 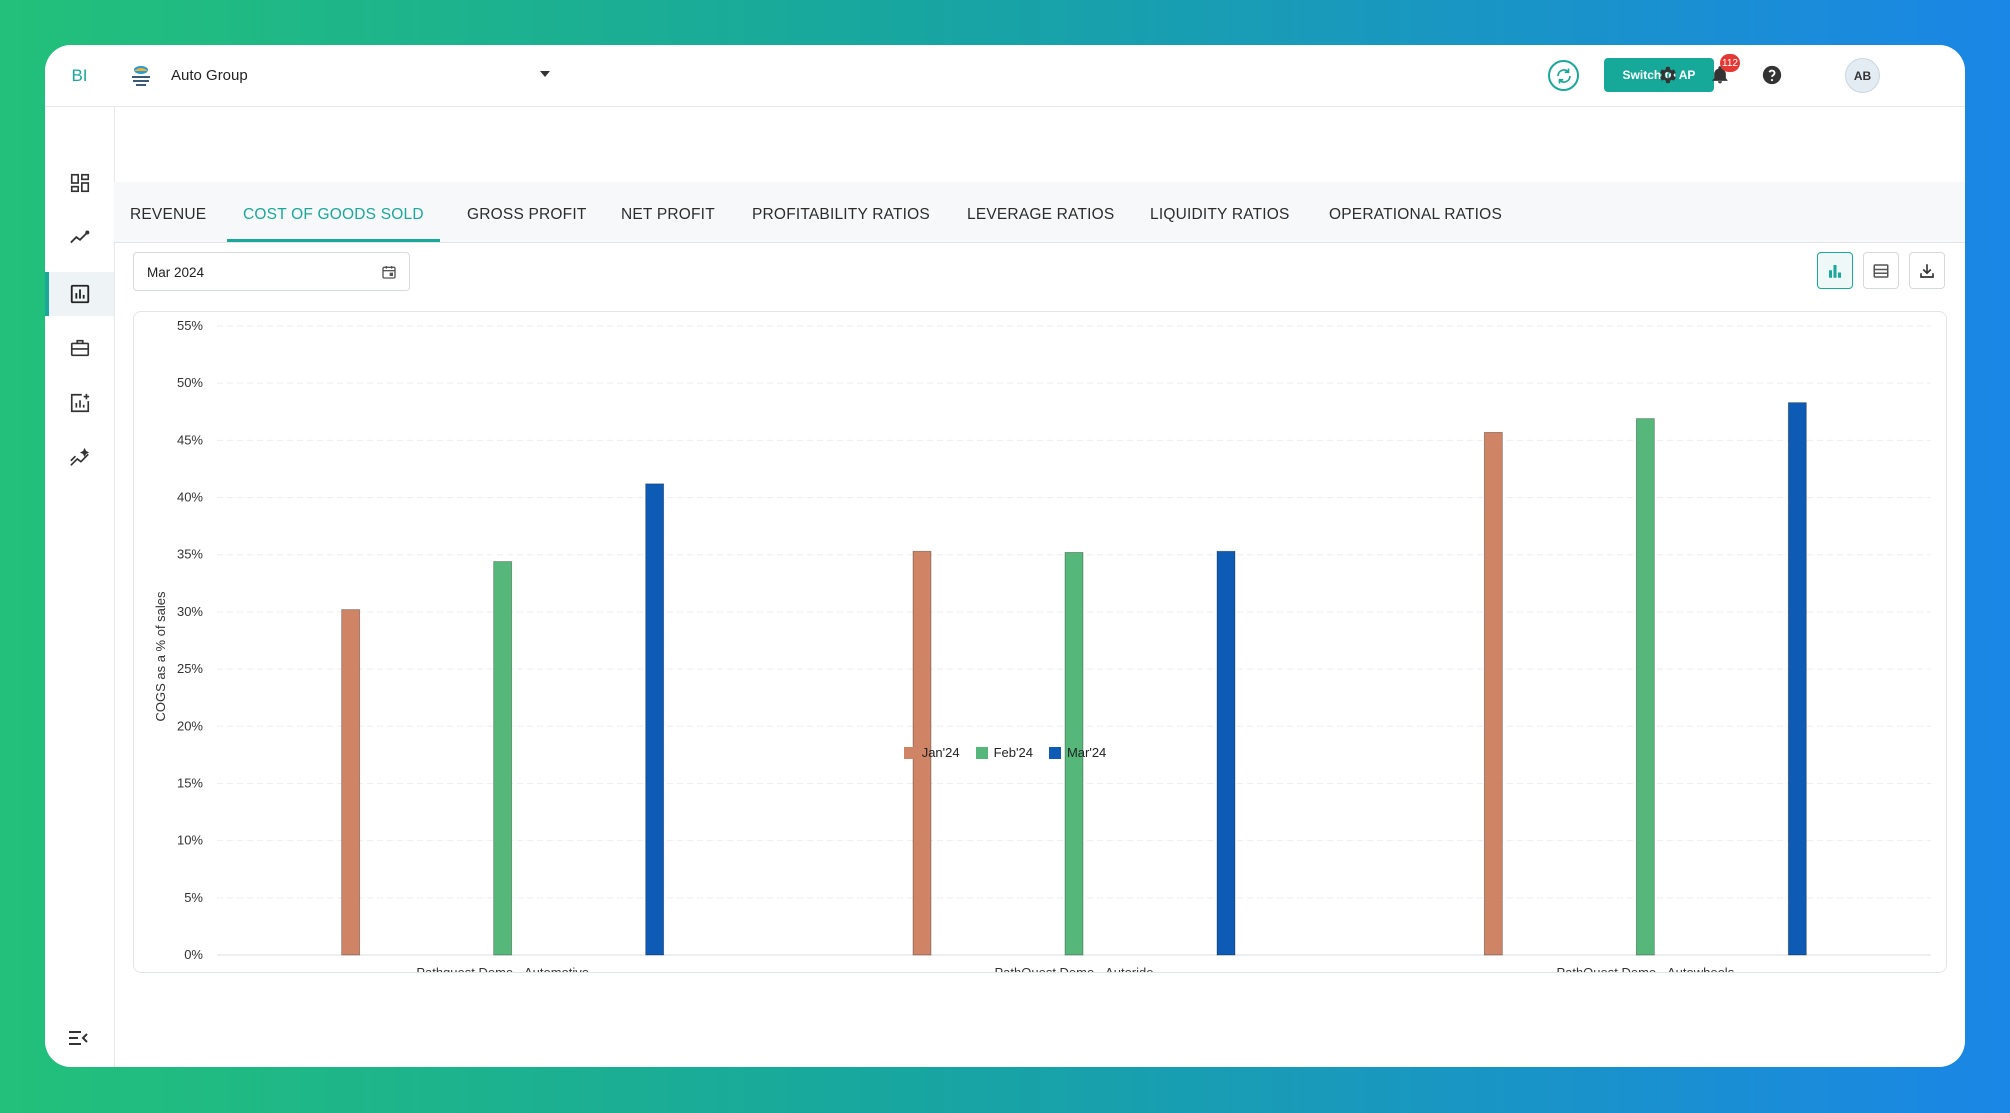 I want to click on y-tick-label: 40%, so click(x=190, y=497).